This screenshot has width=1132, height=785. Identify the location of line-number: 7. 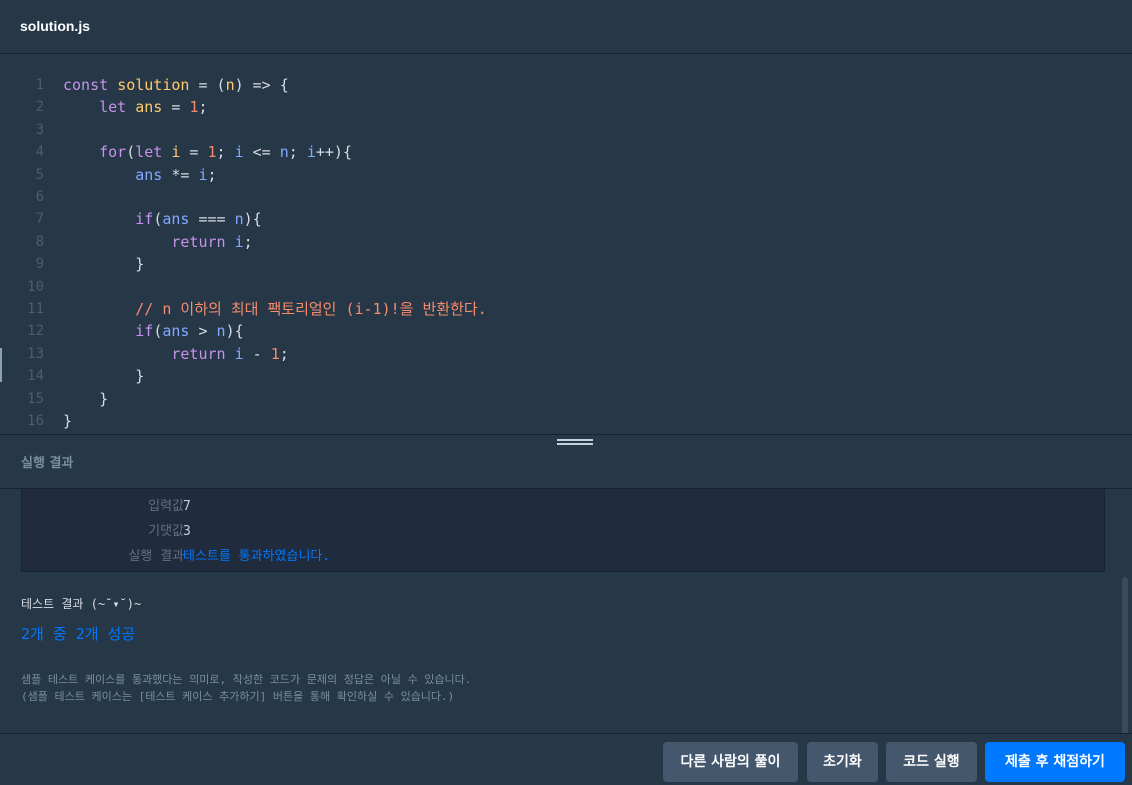
(39, 219).